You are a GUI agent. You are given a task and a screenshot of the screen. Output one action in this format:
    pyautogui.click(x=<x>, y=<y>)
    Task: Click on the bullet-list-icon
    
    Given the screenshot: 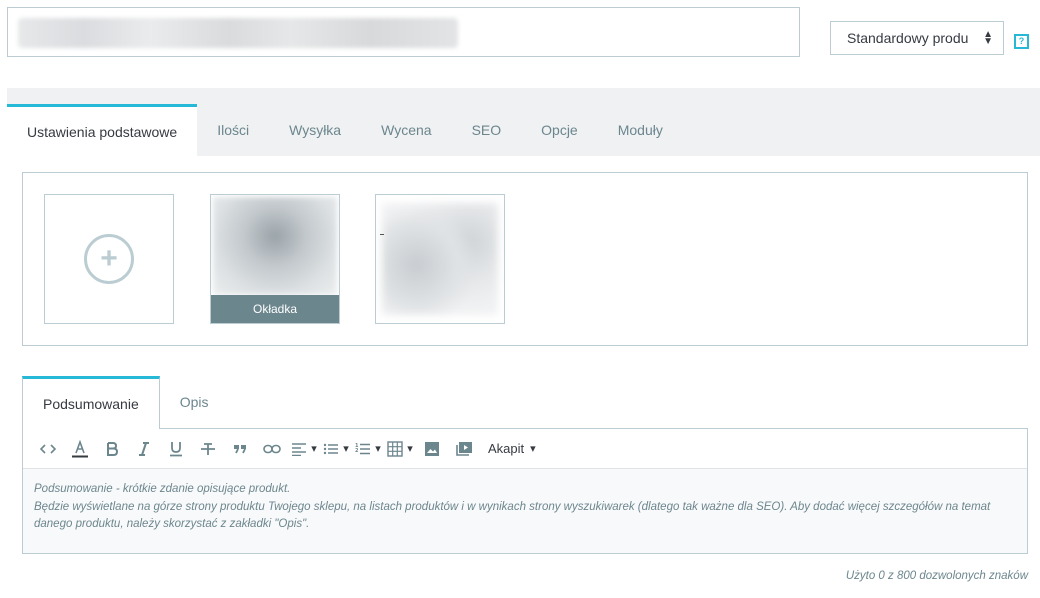 What is the action you would take?
    pyautogui.click(x=331, y=448)
    